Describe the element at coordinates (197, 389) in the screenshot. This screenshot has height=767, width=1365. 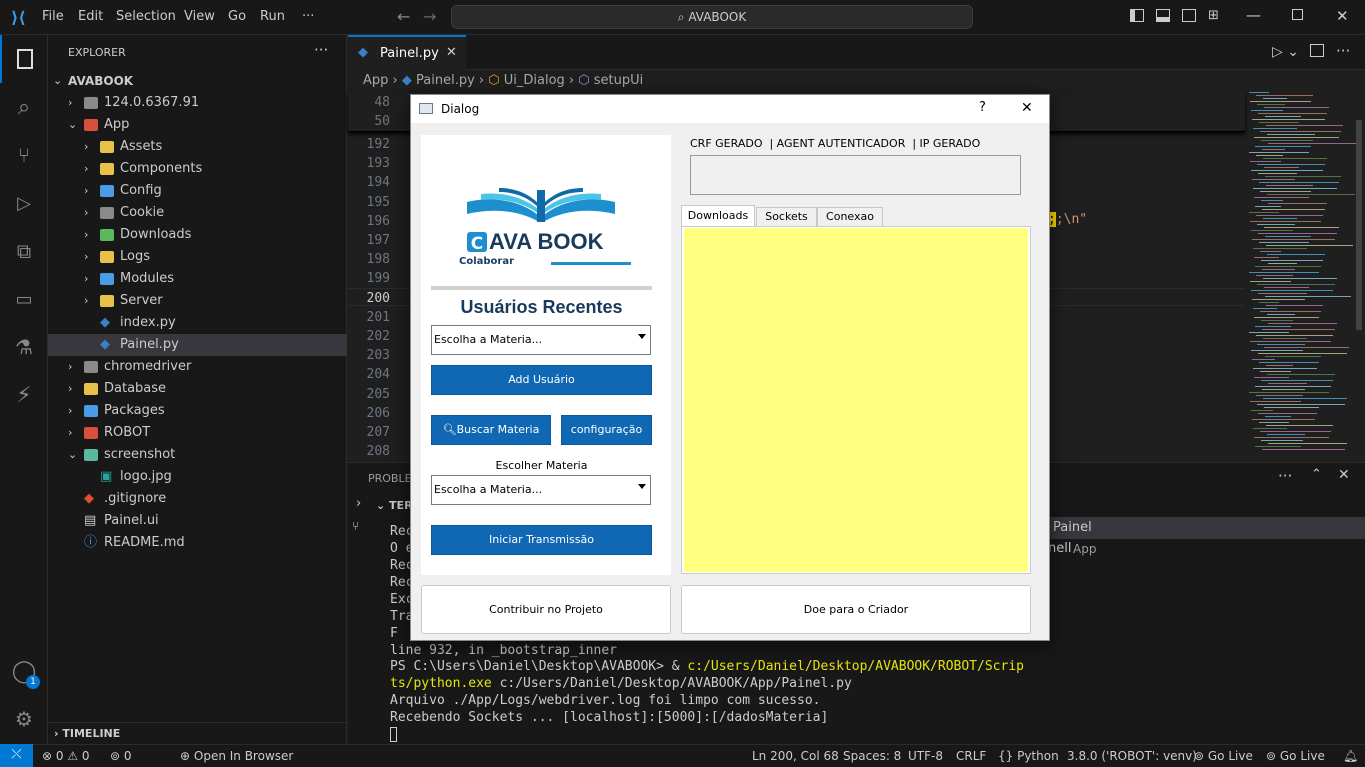
I see `tree-item: › Database` at that location.